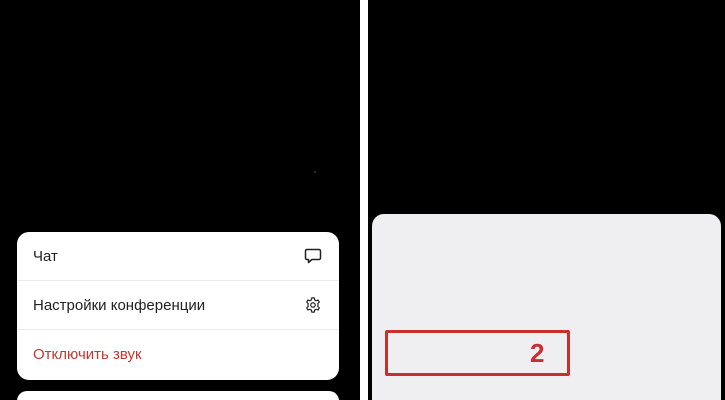 The width and height of the screenshot is (725, 400). What do you see at coordinates (178, 395) in the screenshot?
I see `secondary-menu-card` at bounding box center [178, 395].